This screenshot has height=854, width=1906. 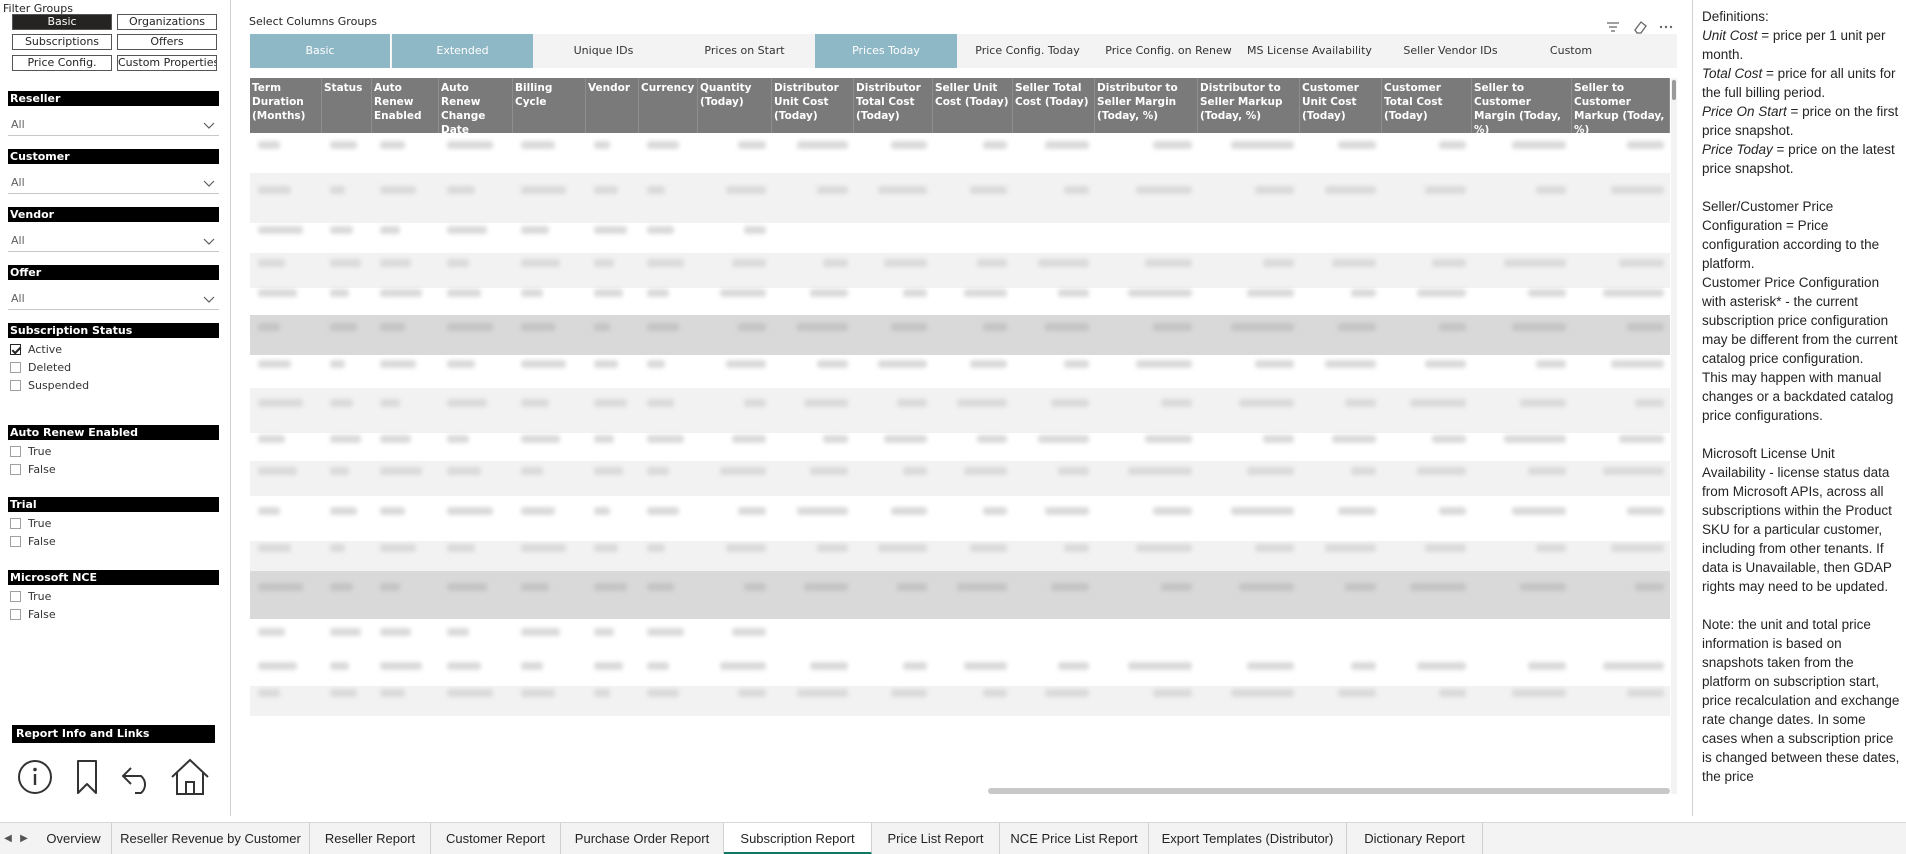 I want to click on status-suspended-option: Suspended, so click(x=49, y=385).